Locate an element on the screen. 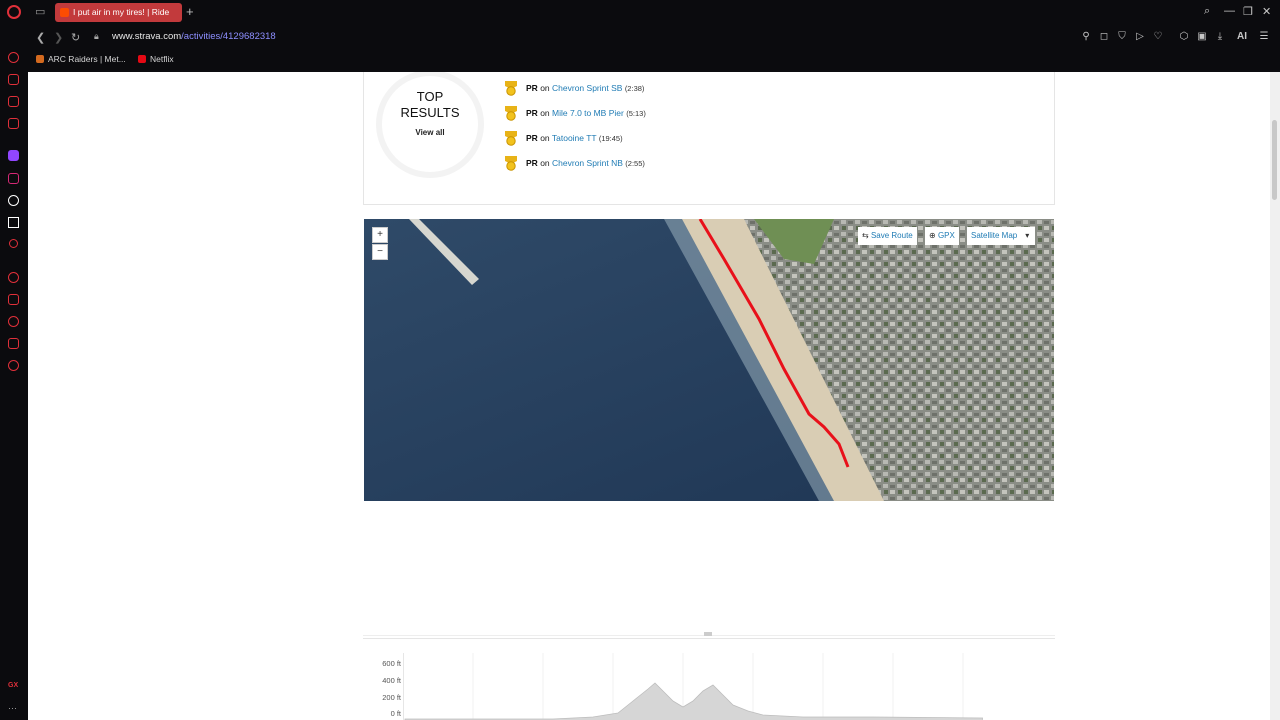  view-all-link: View all is located at coordinates (430, 132).